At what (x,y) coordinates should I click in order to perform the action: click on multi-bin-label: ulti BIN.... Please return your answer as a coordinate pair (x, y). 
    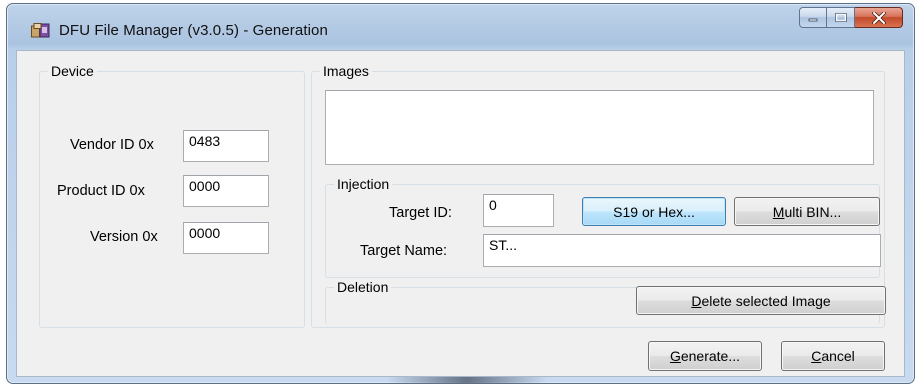
    Looking at the image, I should click on (813, 211).